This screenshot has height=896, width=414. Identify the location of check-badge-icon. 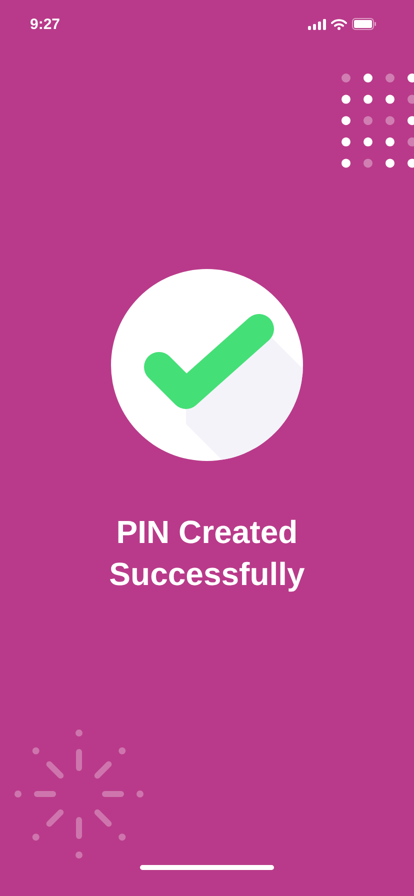
(207, 365).